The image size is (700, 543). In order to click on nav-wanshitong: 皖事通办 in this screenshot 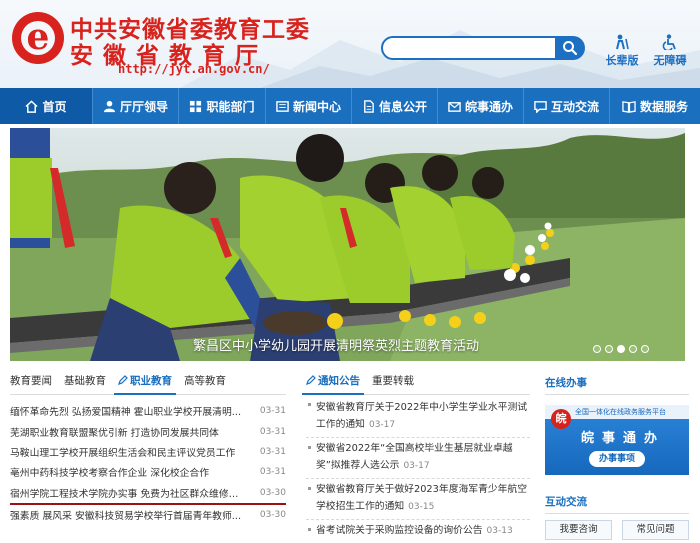, I will do `click(481, 106)`.